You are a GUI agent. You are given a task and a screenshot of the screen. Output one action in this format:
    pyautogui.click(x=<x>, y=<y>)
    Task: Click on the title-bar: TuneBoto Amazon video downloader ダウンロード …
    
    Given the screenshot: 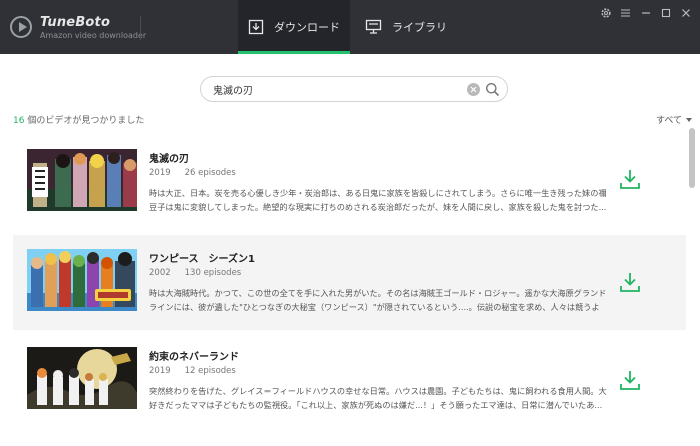 What is the action you would take?
    pyautogui.click(x=350, y=27)
    